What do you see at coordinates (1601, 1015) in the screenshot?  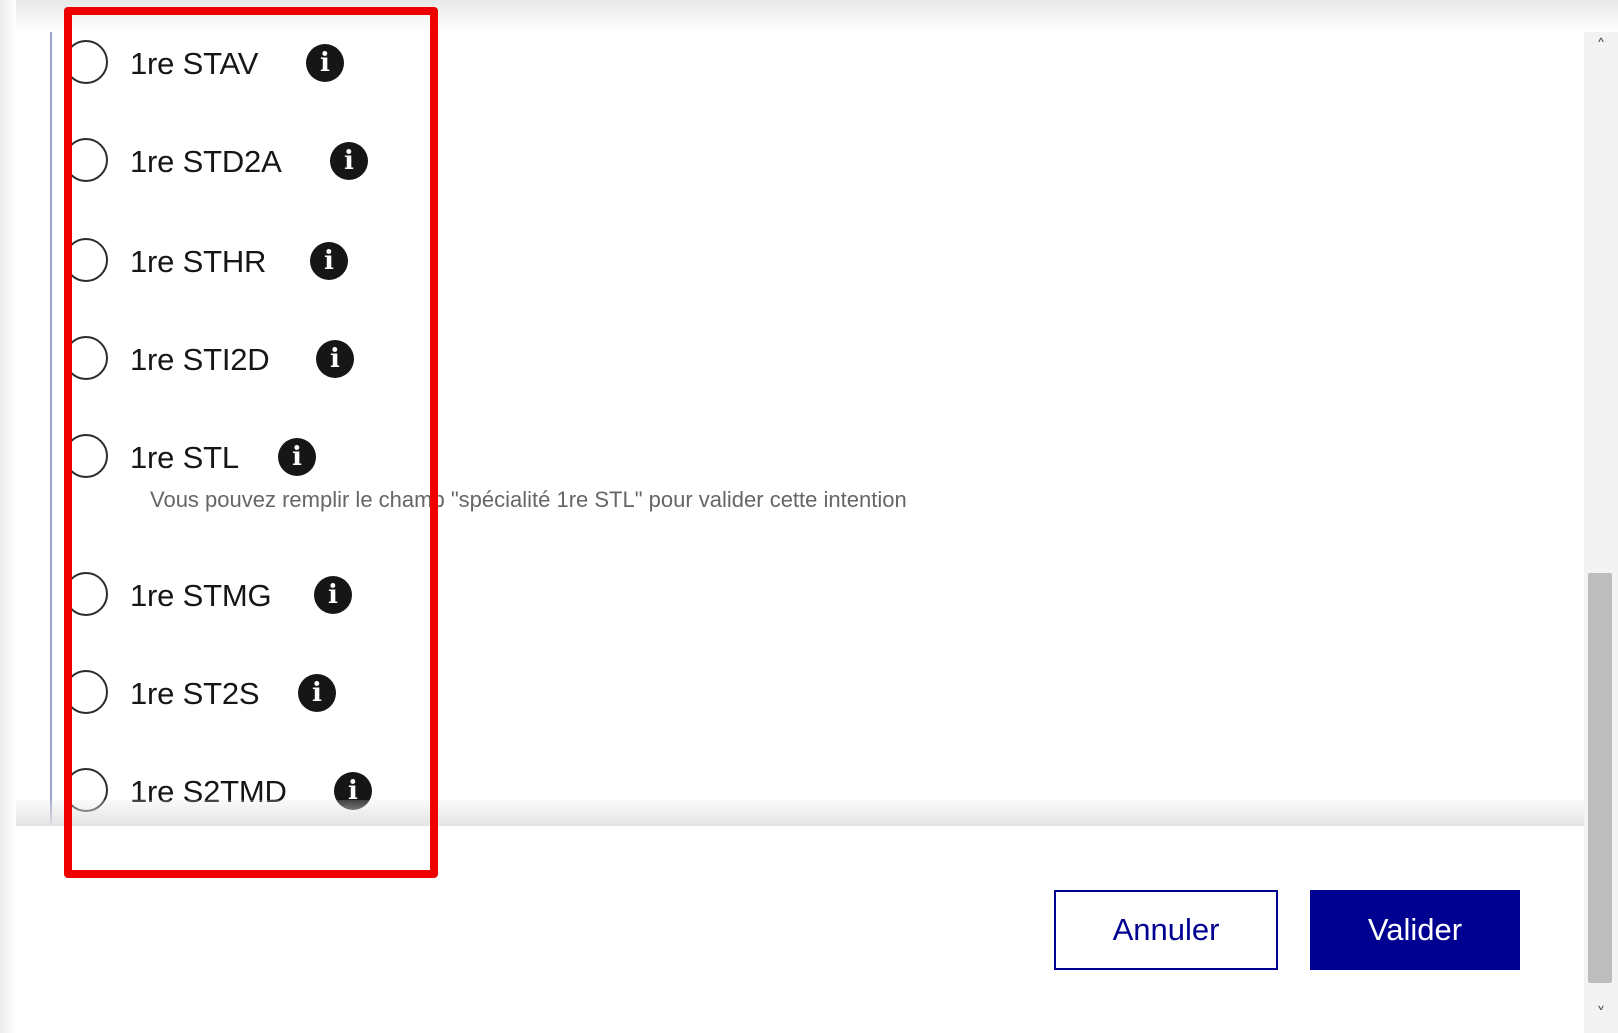 I see `chevron-down-icon: ˅` at bounding box center [1601, 1015].